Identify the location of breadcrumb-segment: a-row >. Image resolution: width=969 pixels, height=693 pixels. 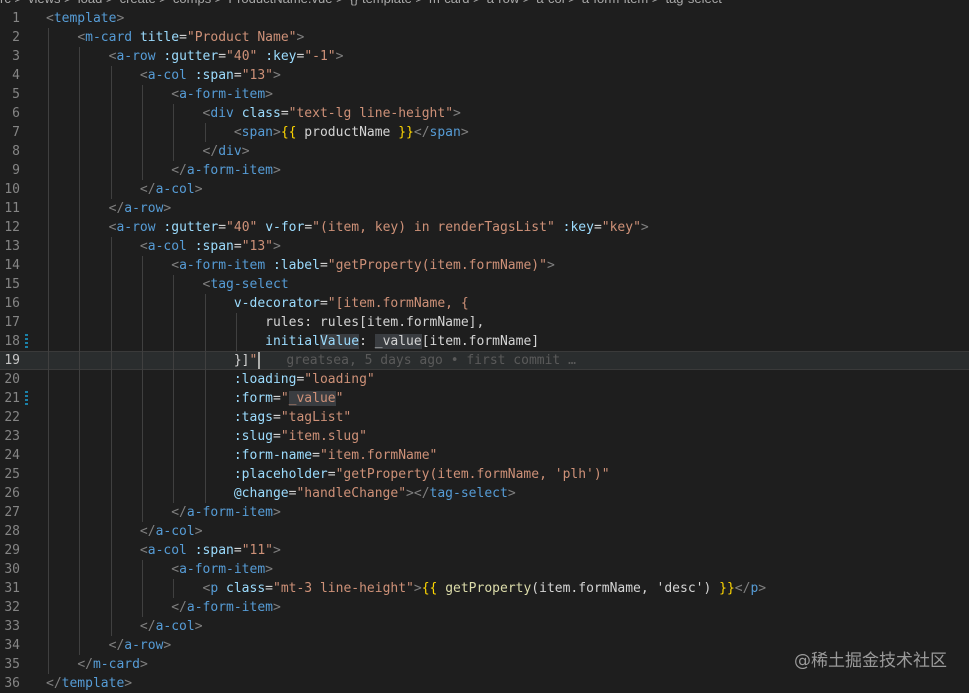
(509, 3).